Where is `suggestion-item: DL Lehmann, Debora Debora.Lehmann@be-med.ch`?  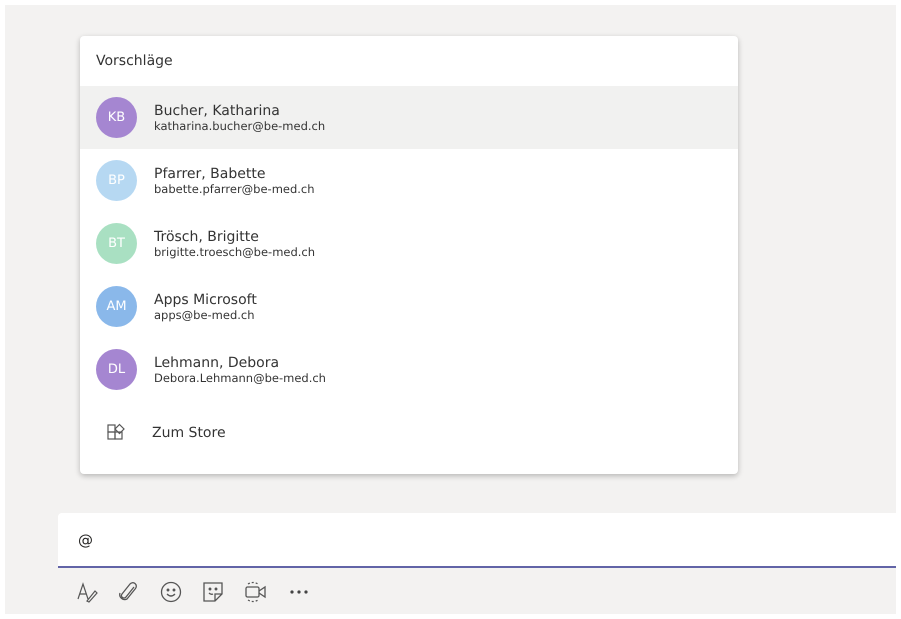
suggestion-item: DL Lehmann, Debora Debora.Lehmann@be-med.ch is located at coordinates (409, 369).